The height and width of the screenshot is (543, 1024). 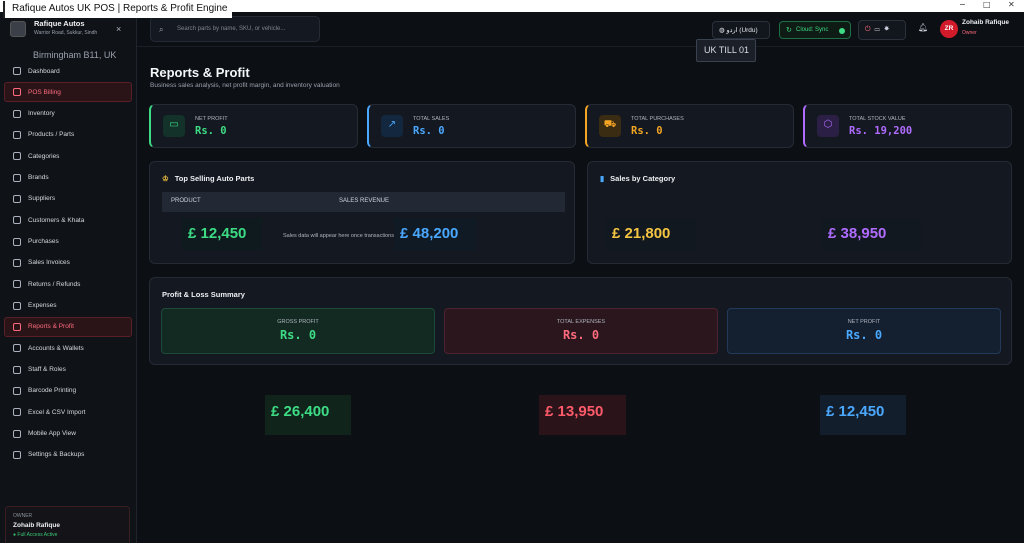 I want to click on net-profit-value: Rs. 0, so click(x=864, y=335).